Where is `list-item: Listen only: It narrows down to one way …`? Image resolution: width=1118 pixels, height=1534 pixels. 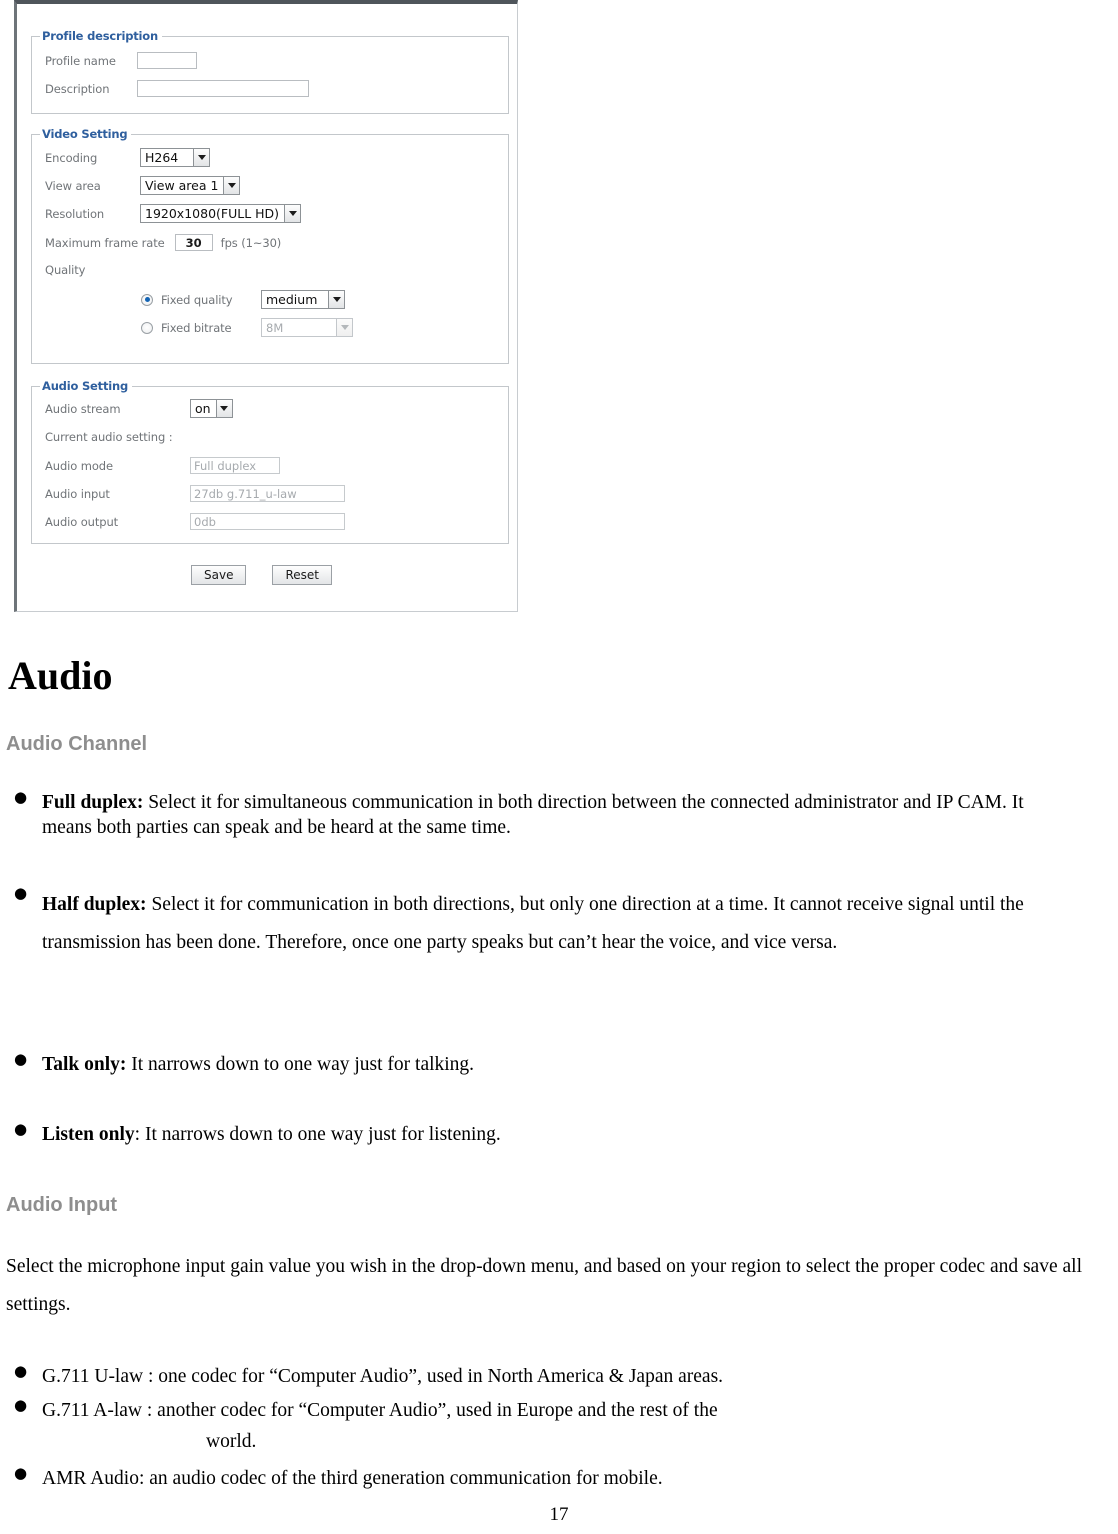
list-item: Listen only: It narrows down to one way … is located at coordinates (544, 1134).